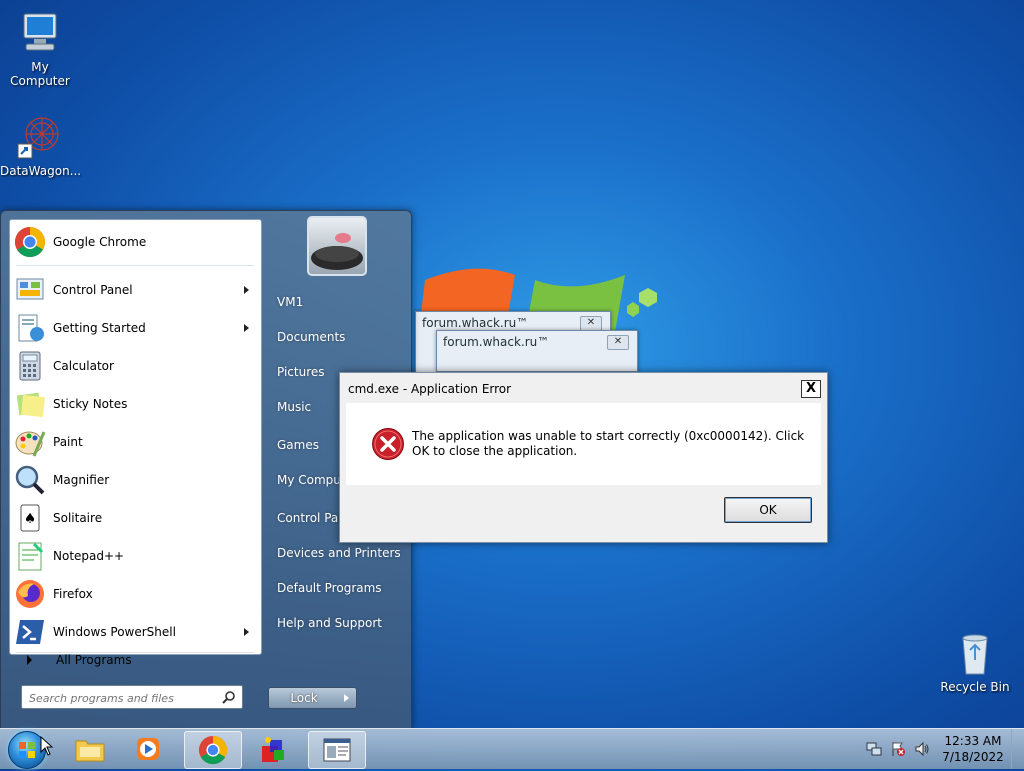 The height and width of the screenshot is (771, 1024). What do you see at coordinates (30, 328) in the screenshot?
I see `getting-started-icon` at bounding box center [30, 328].